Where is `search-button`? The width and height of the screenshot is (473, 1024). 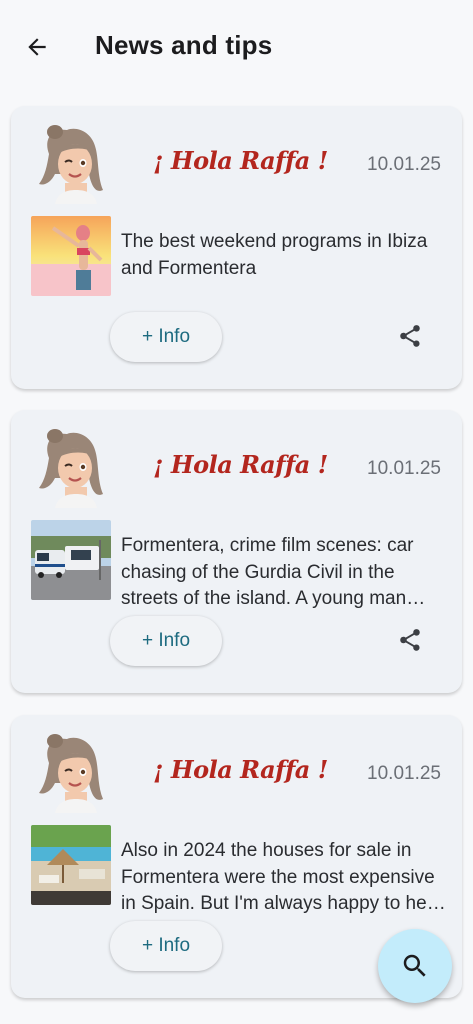
search-button is located at coordinates (415, 966).